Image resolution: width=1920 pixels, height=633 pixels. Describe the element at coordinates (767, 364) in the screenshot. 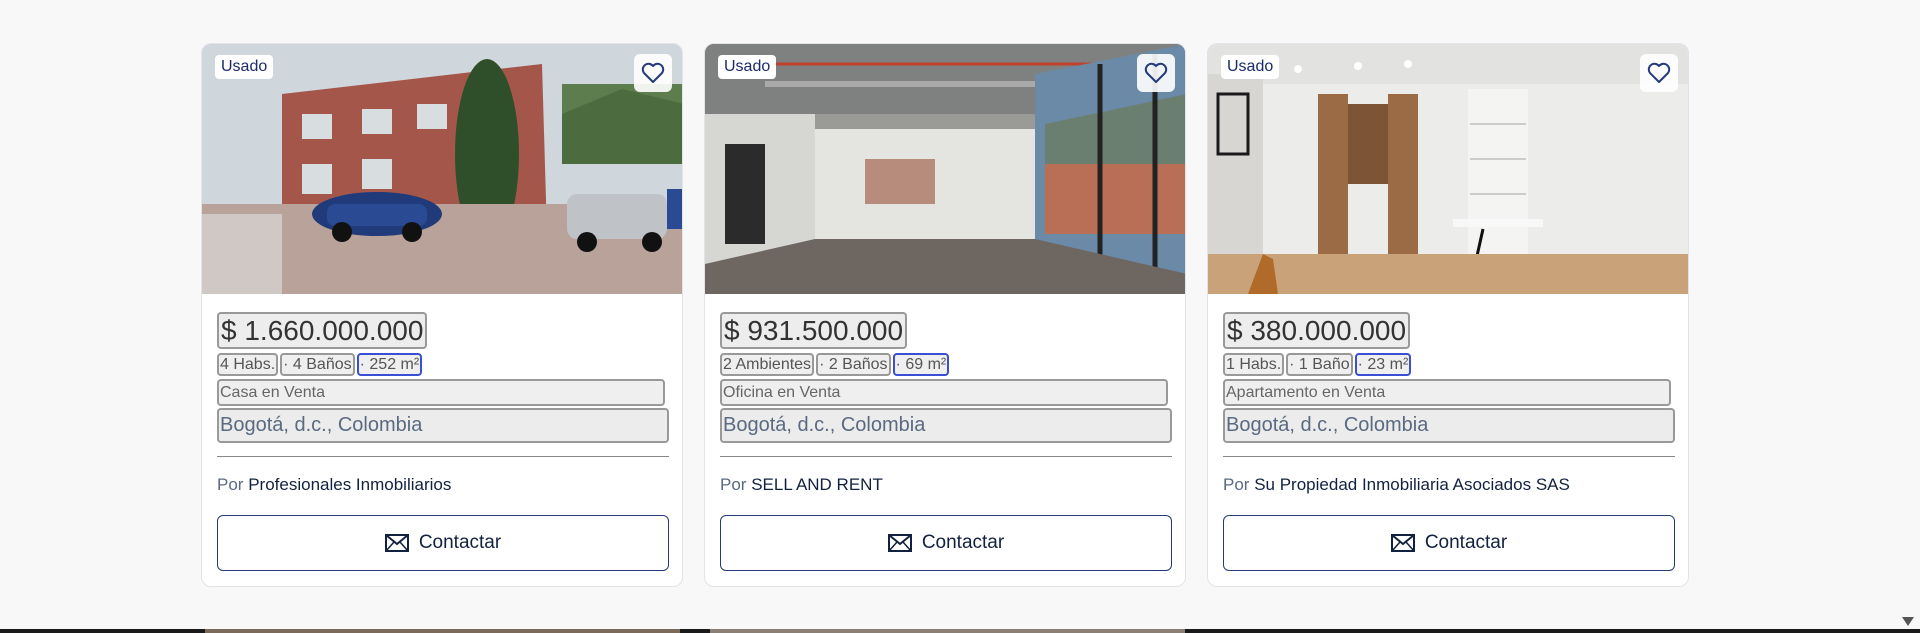

I see `rooms-feature: 2 Ambientes` at that location.